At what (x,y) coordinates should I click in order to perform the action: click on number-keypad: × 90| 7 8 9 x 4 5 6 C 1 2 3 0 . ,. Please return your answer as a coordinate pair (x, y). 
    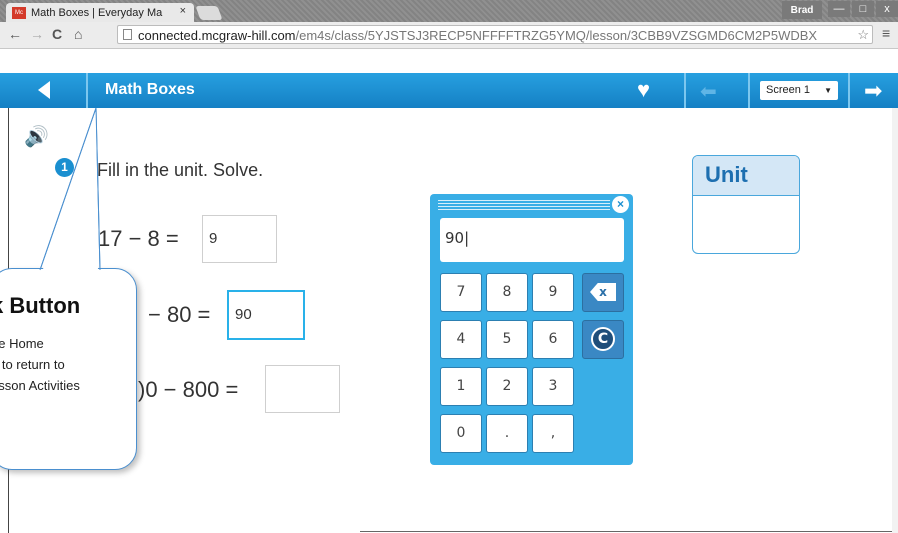
    Looking at the image, I should click on (531, 329).